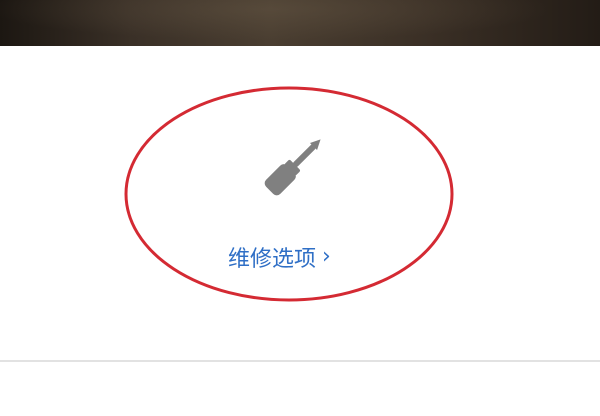 This screenshot has width=600, height=416. What do you see at coordinates (300, 361) in the screenshot?
I see `section-divider` at bounding box center [300, 361].